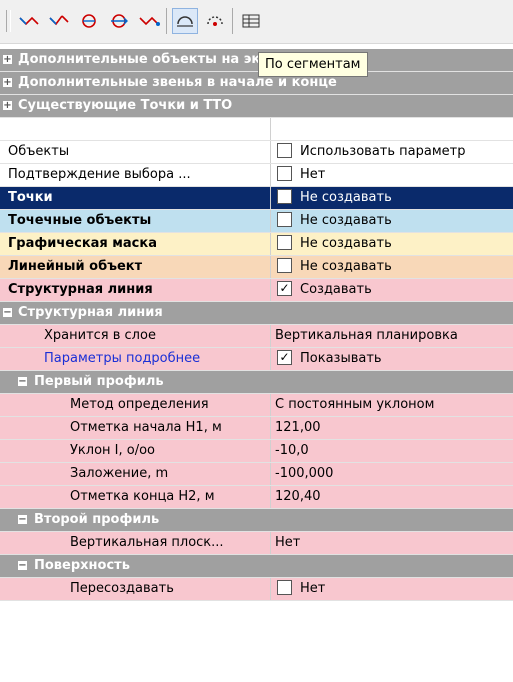 This screenshot has height=682, width=513. I want to click on property-value: Вертикальная планировка, so click(391, 336).